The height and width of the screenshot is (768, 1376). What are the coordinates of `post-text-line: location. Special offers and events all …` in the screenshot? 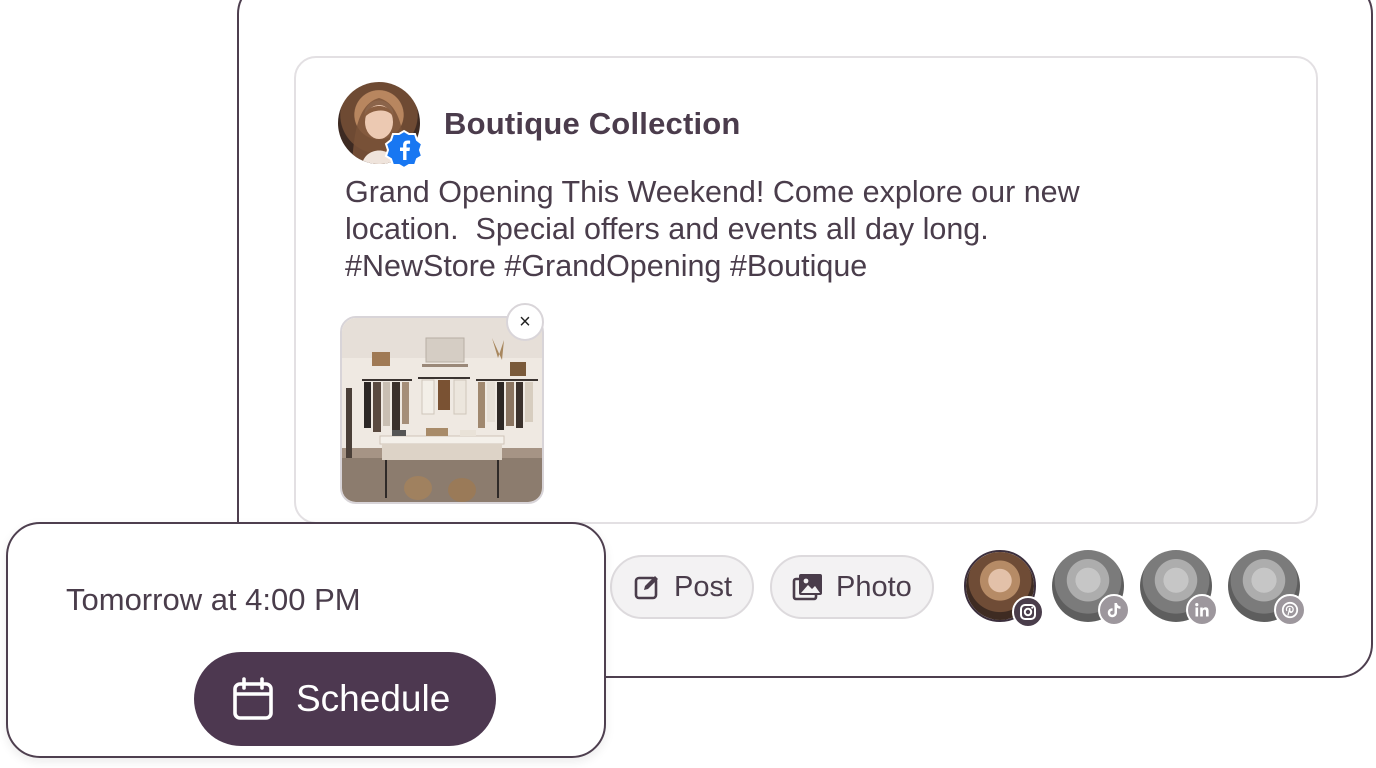 It's located at (667, 229).